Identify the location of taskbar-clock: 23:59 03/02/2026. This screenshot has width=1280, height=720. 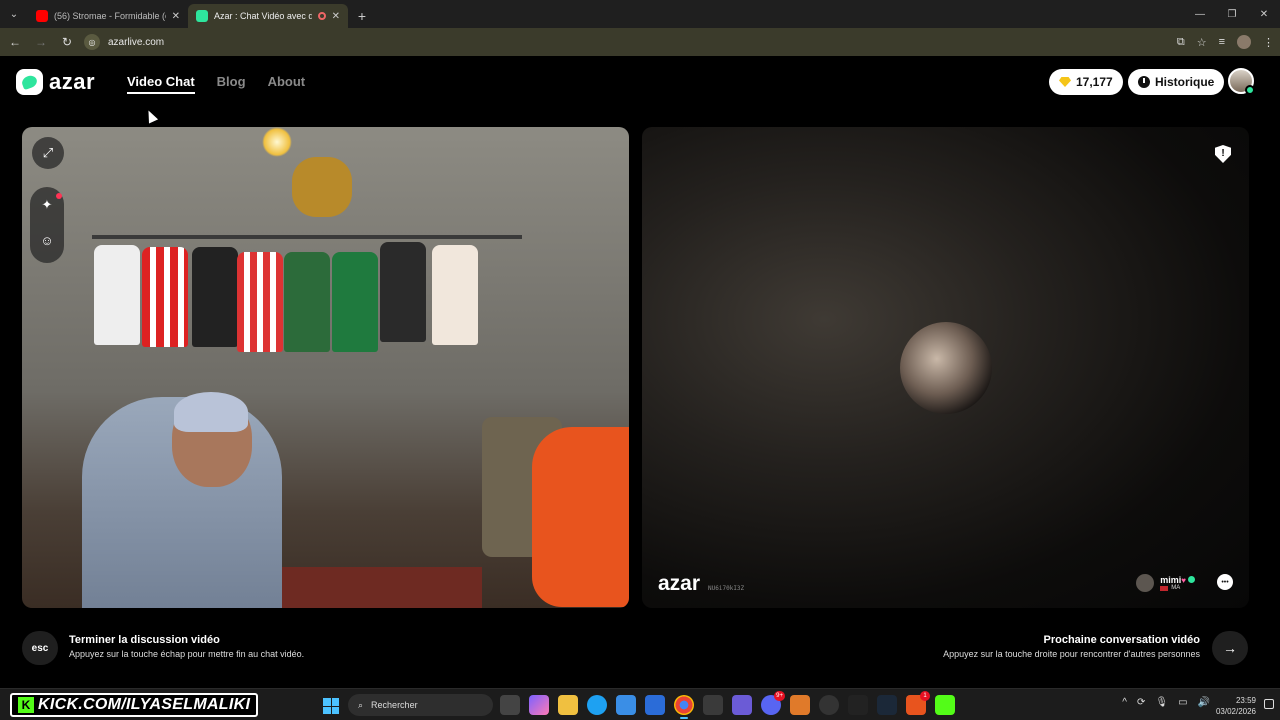
(1236, 706).